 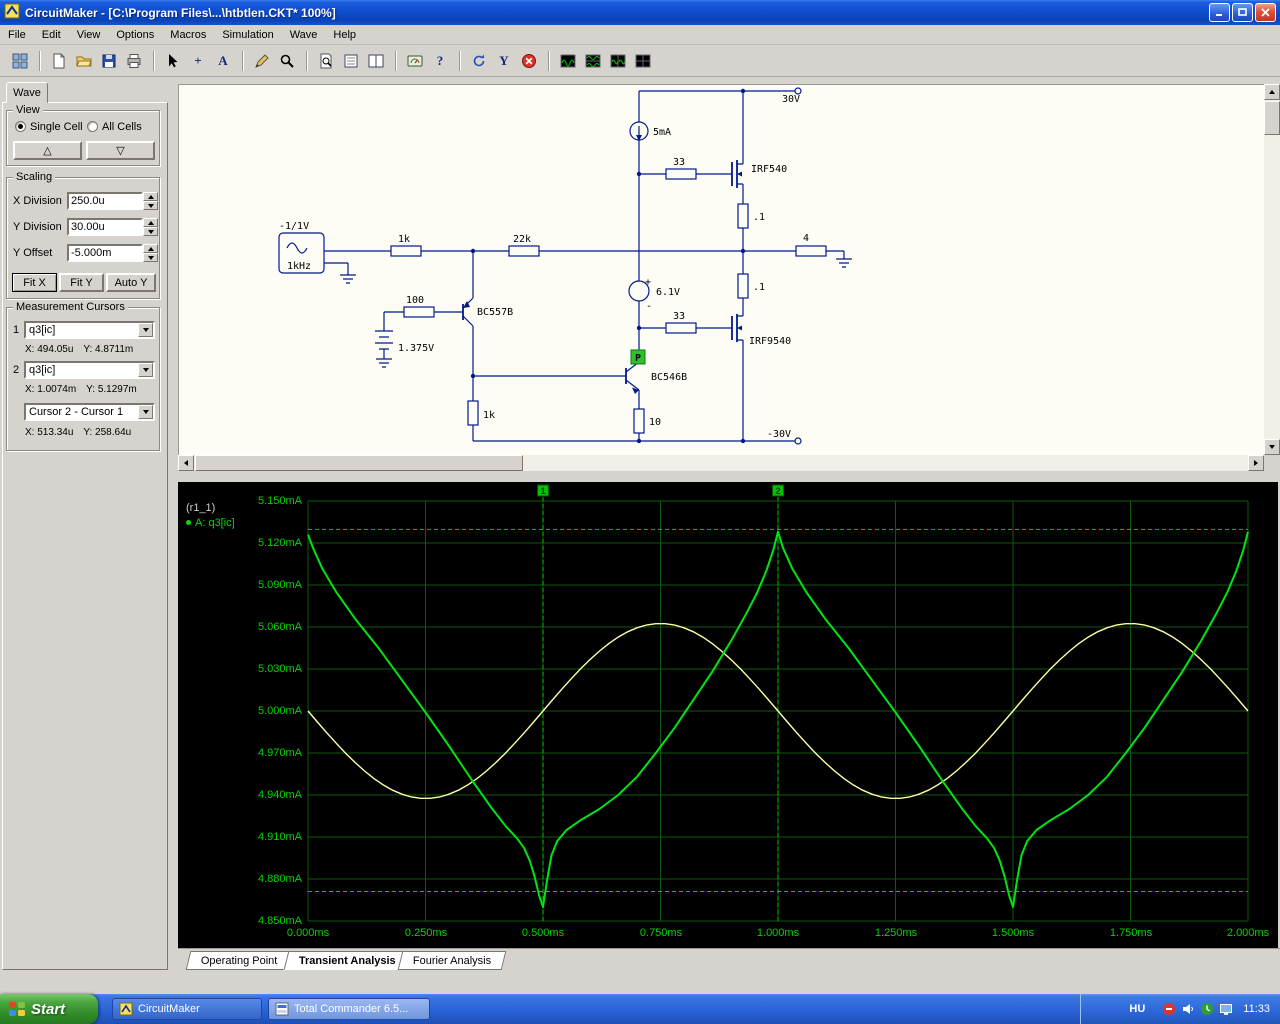 What do you see at coordinates (648, 282) in the screenshot?
I see `label-vbias-plus: +` at bounding box center [648, 282].